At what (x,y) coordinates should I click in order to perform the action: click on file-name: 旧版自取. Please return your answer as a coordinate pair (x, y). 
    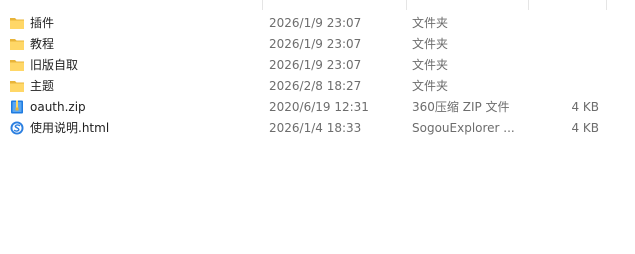
    Looking at the image, I should click on (54, 65).